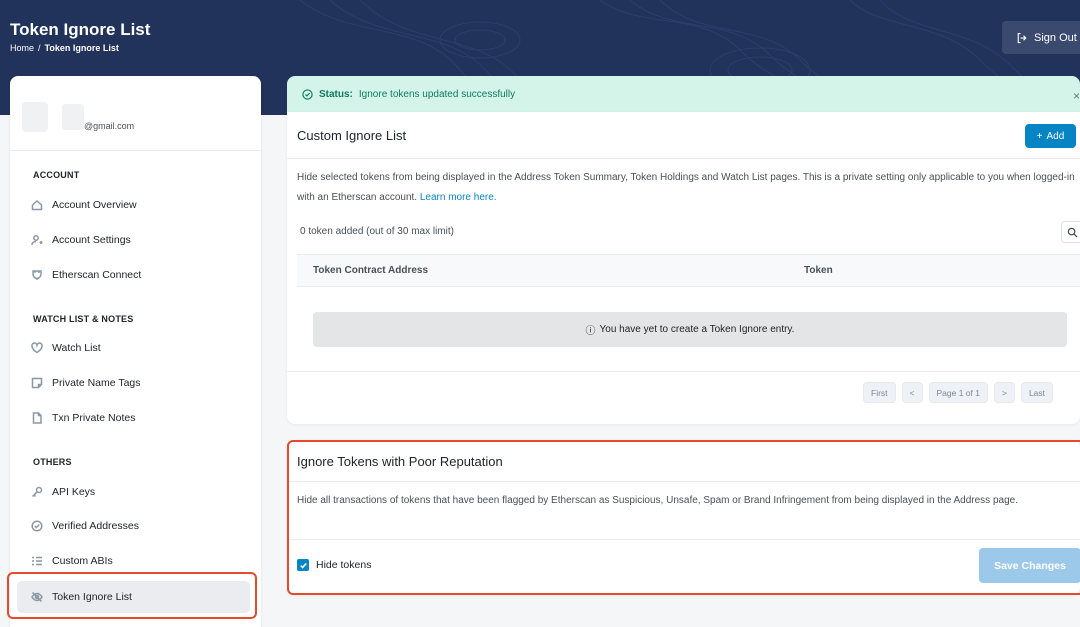  What do you see at coordinates (76, 348) in the screenshot?
I see `sidebar-item-label: Watch List` at bounding box center [76, 348].